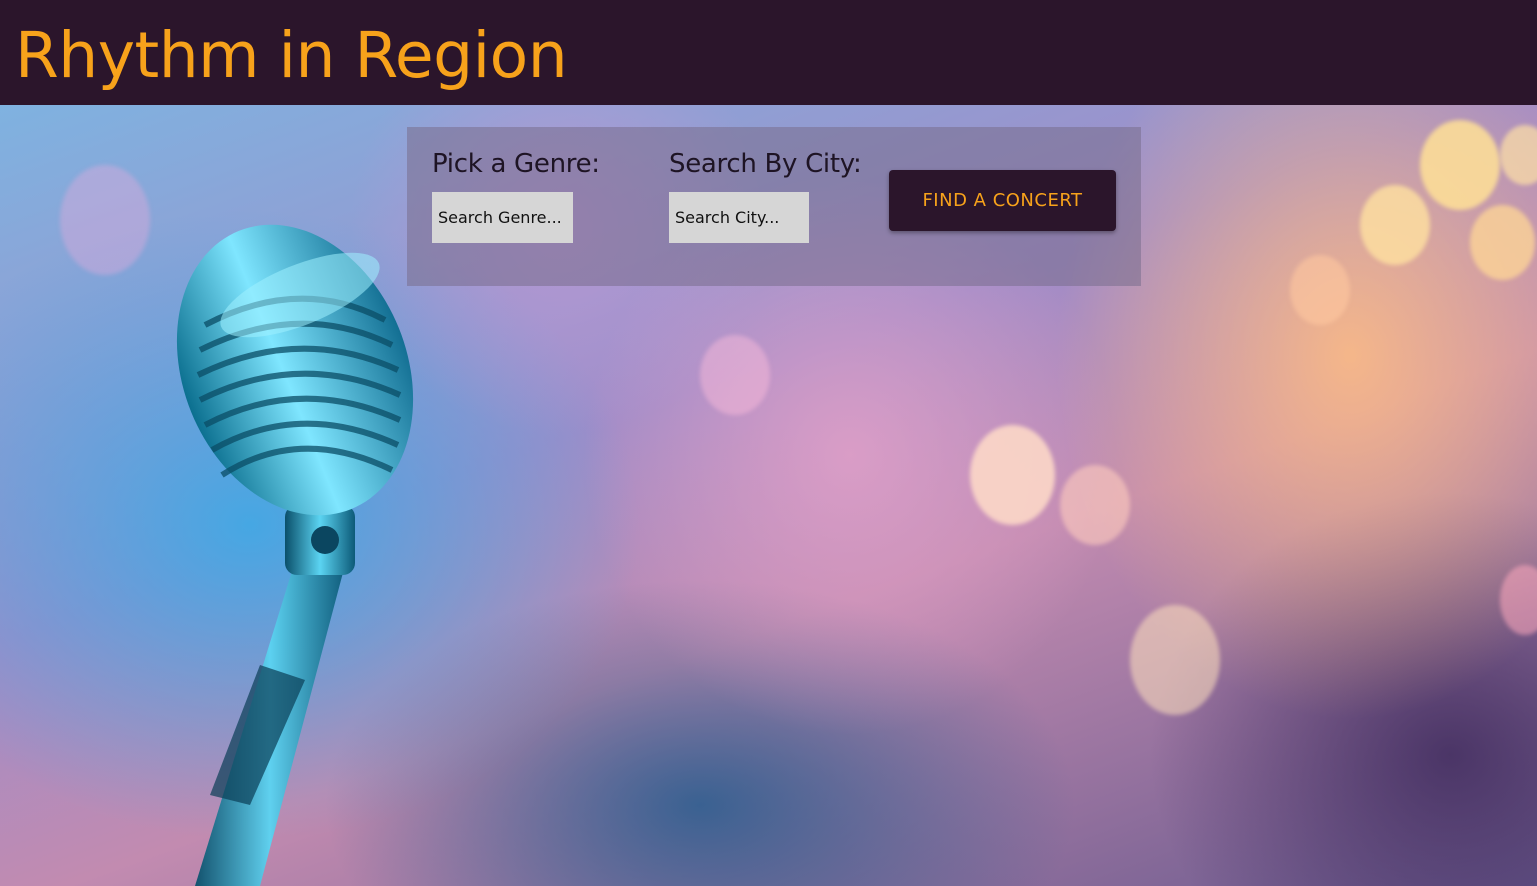 This screenshot has width=1537, height=886. What do you see at coordinates (516, 164) in the screenshot?
I see `genre-label: Pick a Genre:` at bounding box center [516, 164].